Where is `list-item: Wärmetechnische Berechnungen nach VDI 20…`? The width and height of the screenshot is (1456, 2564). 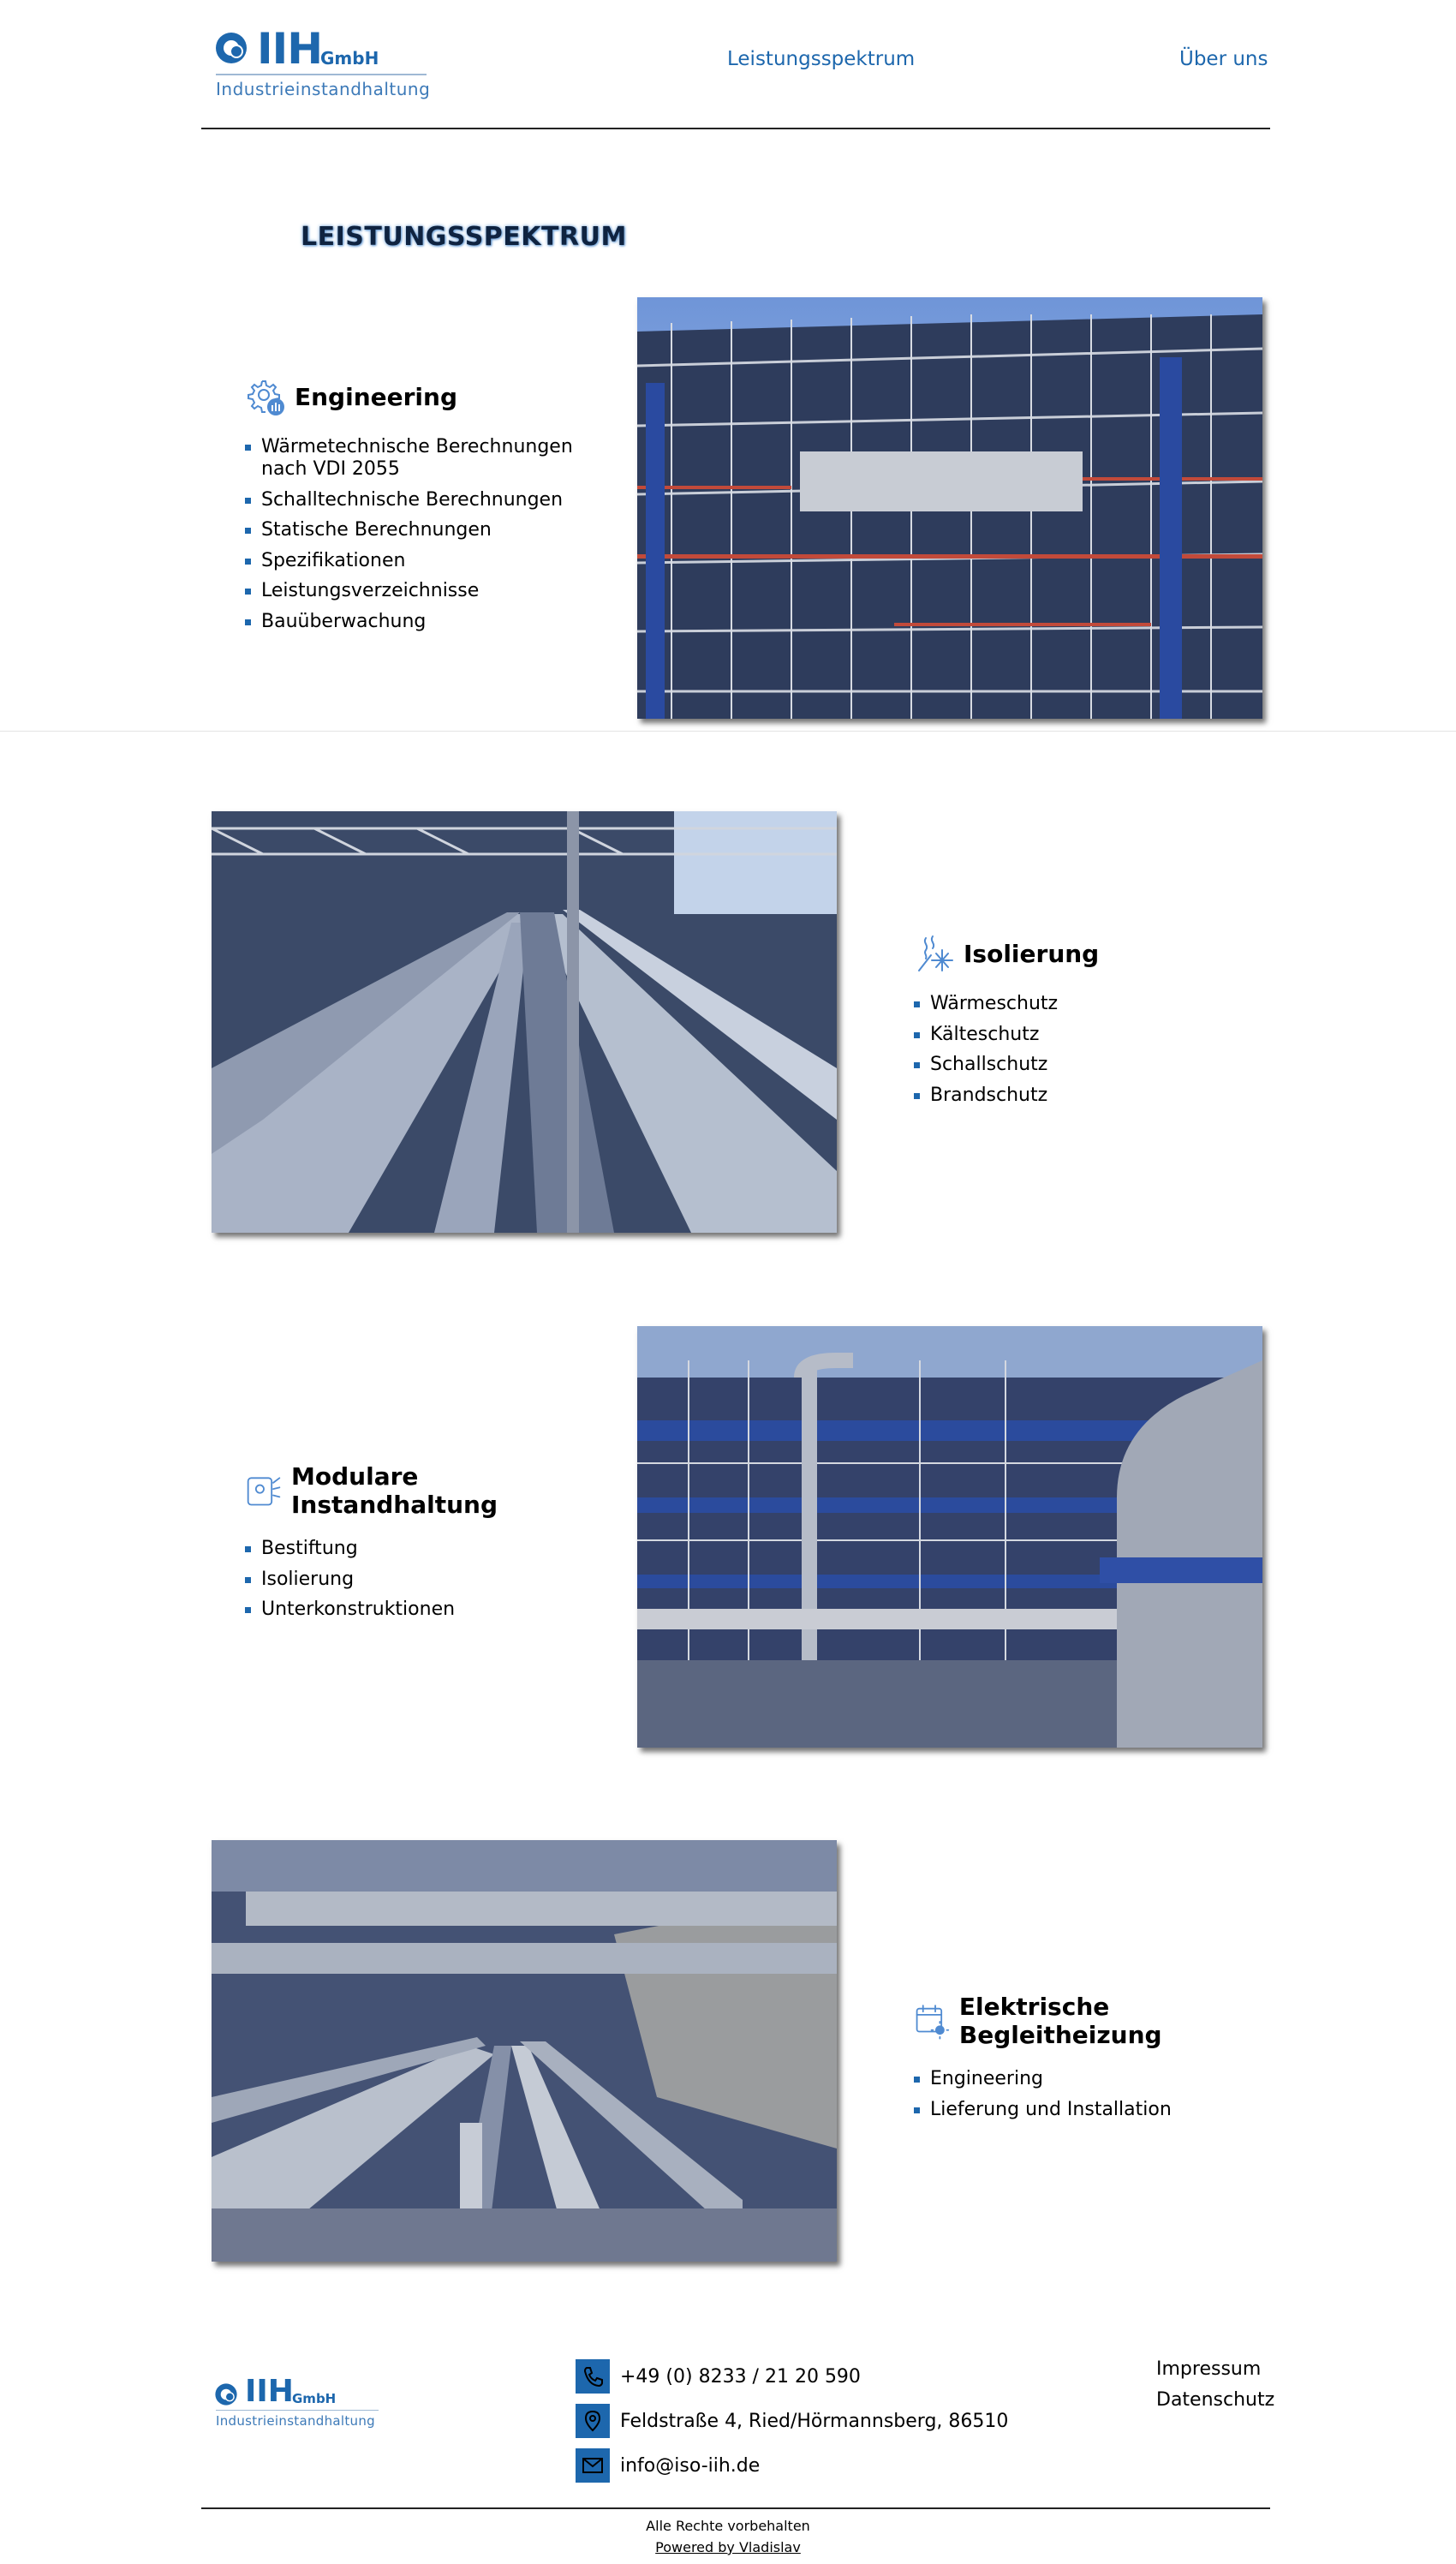
list-item: Wärmetechnische Berechnungen nach VDI 20… is located at coordinates (425, 459).